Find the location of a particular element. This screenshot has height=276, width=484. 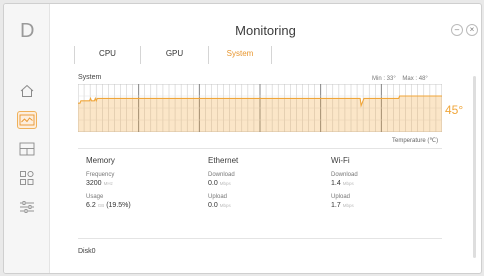

minimize-button: – is located at coordinates (457, 30).